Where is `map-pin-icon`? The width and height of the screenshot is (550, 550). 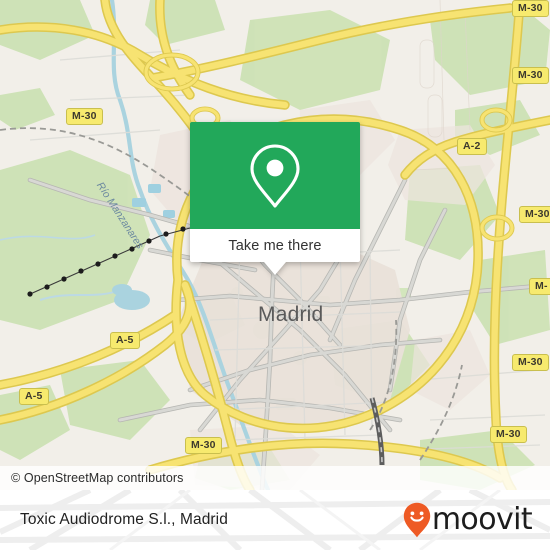 map-pin-icon is located at coordinates (275, 175).